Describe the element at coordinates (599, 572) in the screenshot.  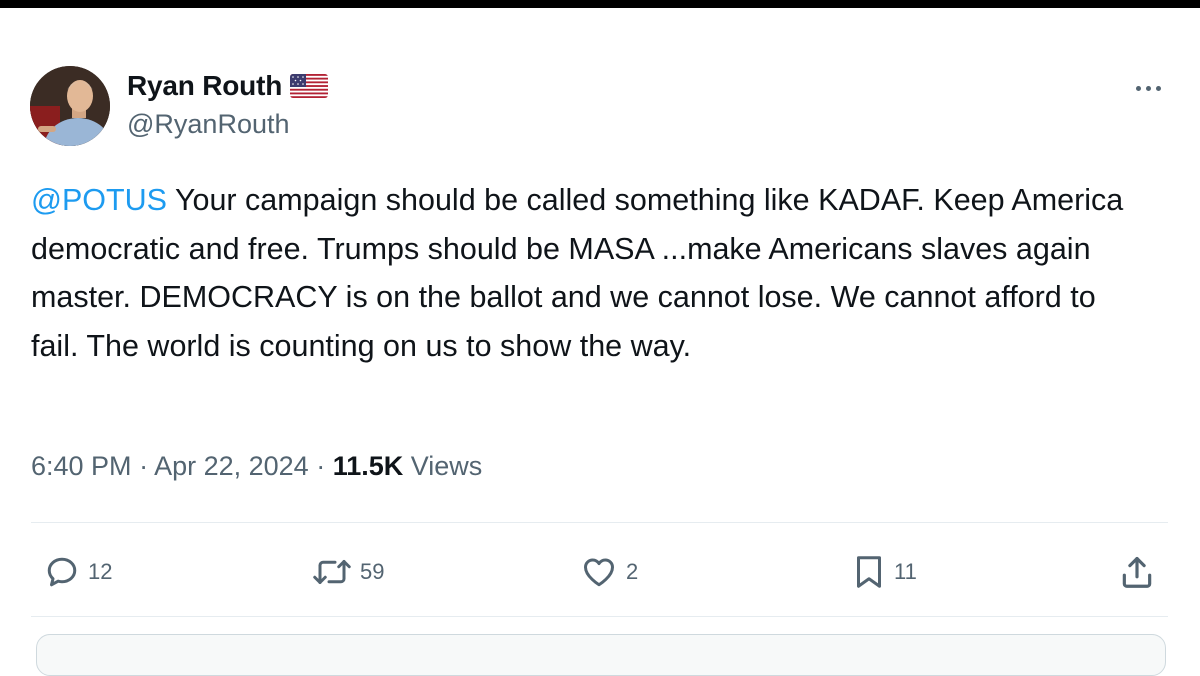
I see `heart-icon` at that location.